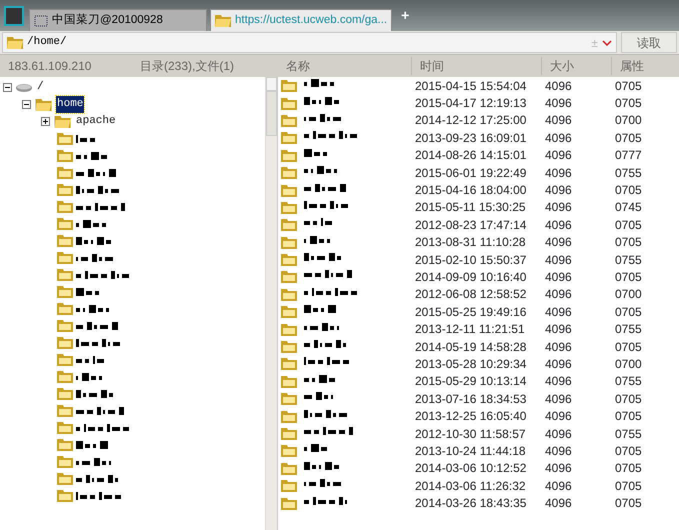 The image size is (679, 530). I want to click on table-cell-text: 2013-09-23 16:09:01, so click(471, 138).